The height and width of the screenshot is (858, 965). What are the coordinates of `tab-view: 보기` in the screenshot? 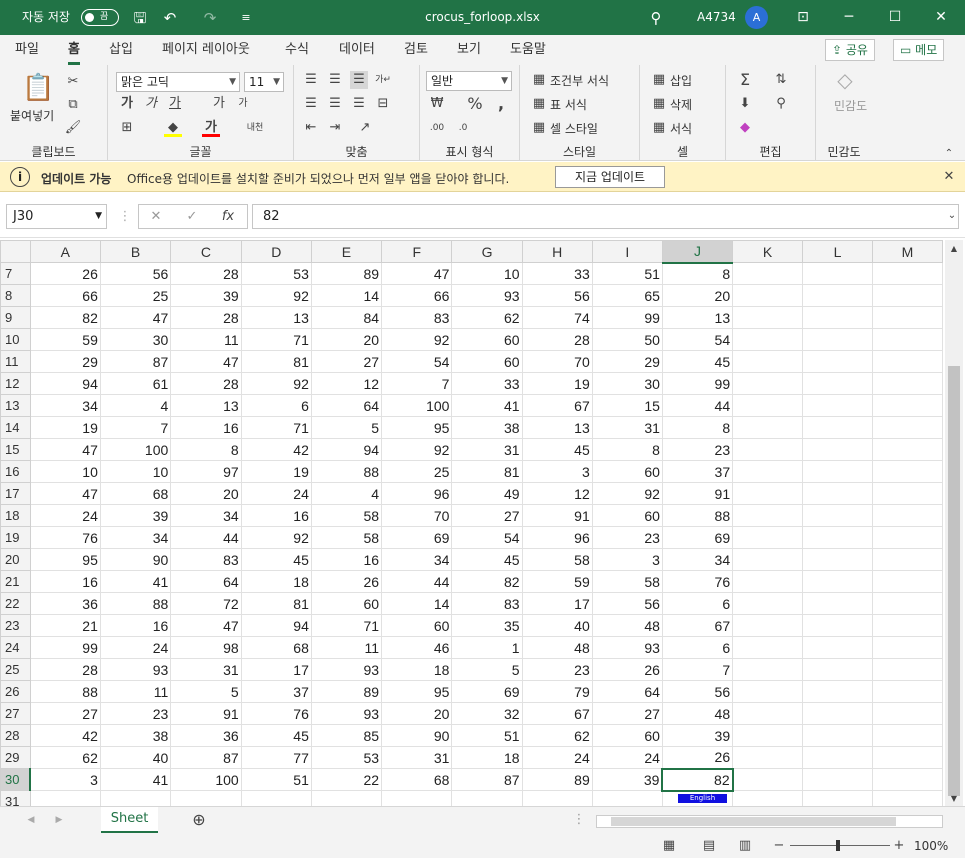 It's located at (469, 50).